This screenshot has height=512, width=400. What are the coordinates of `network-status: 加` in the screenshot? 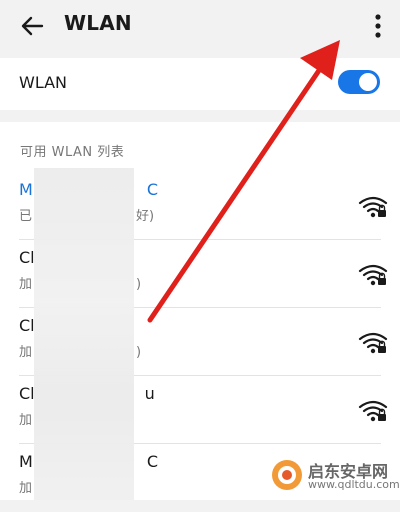 It's located at (25, 486).